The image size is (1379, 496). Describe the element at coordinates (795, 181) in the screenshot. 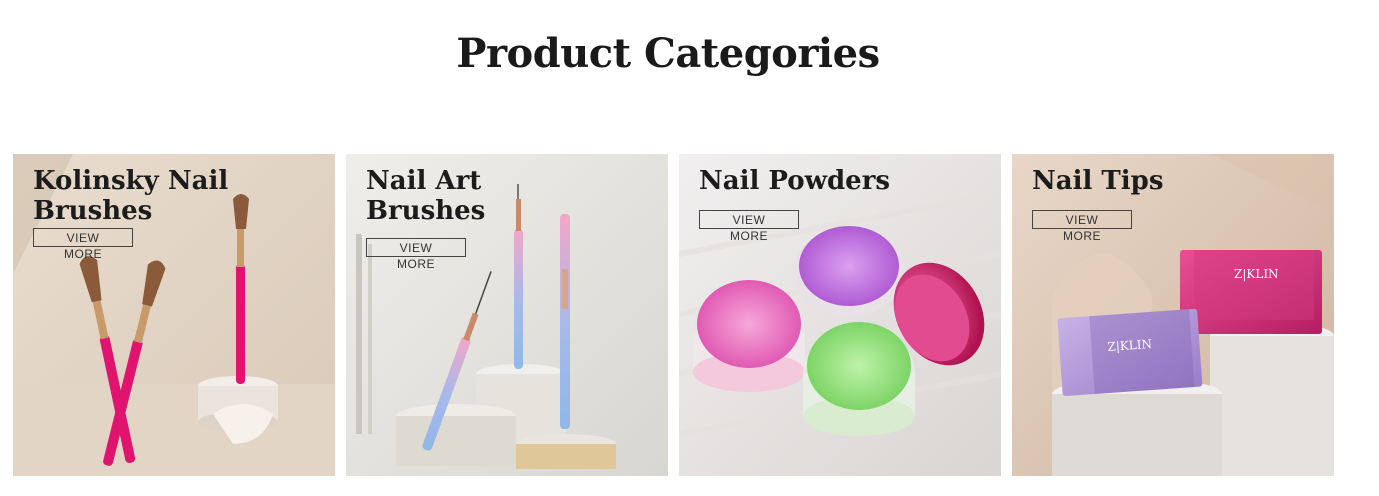

I see `category-title: Nail Powders` at that location.